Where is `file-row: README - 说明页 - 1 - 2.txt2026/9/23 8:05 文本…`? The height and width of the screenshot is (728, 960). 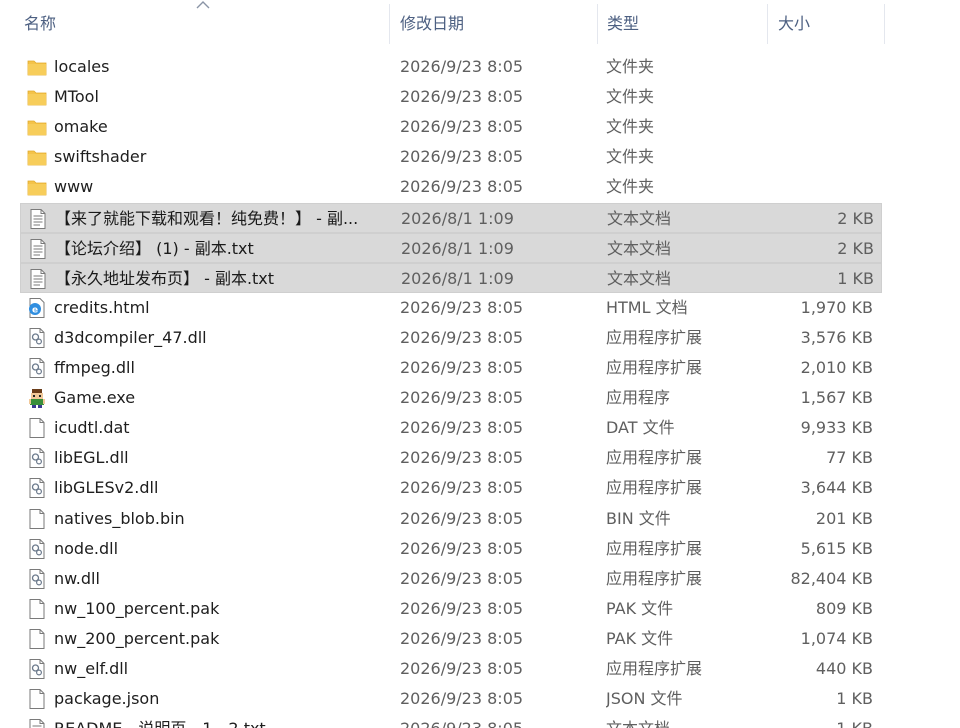
file-row: README - 说明页 - 1 - 2.txt2026/9/23 8:05 文本… is located at coordinates (451, 721).